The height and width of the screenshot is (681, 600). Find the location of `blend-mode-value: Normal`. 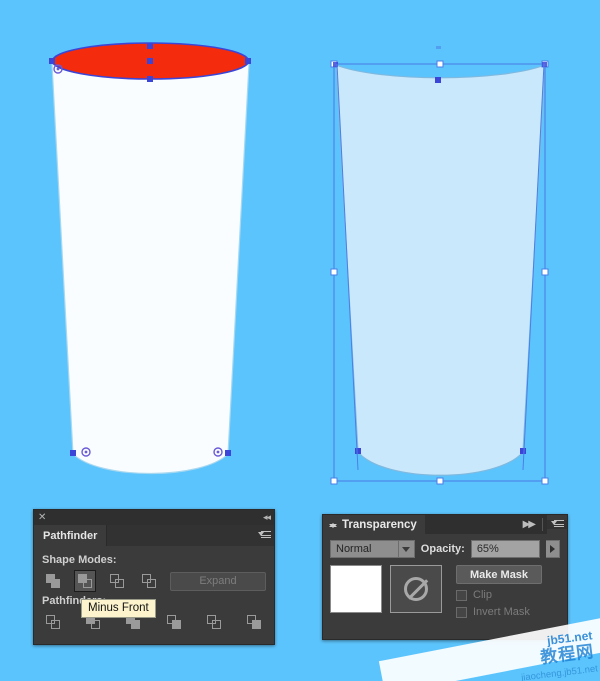

blend-mode-value: Normal is located at coordinates (354, 549).